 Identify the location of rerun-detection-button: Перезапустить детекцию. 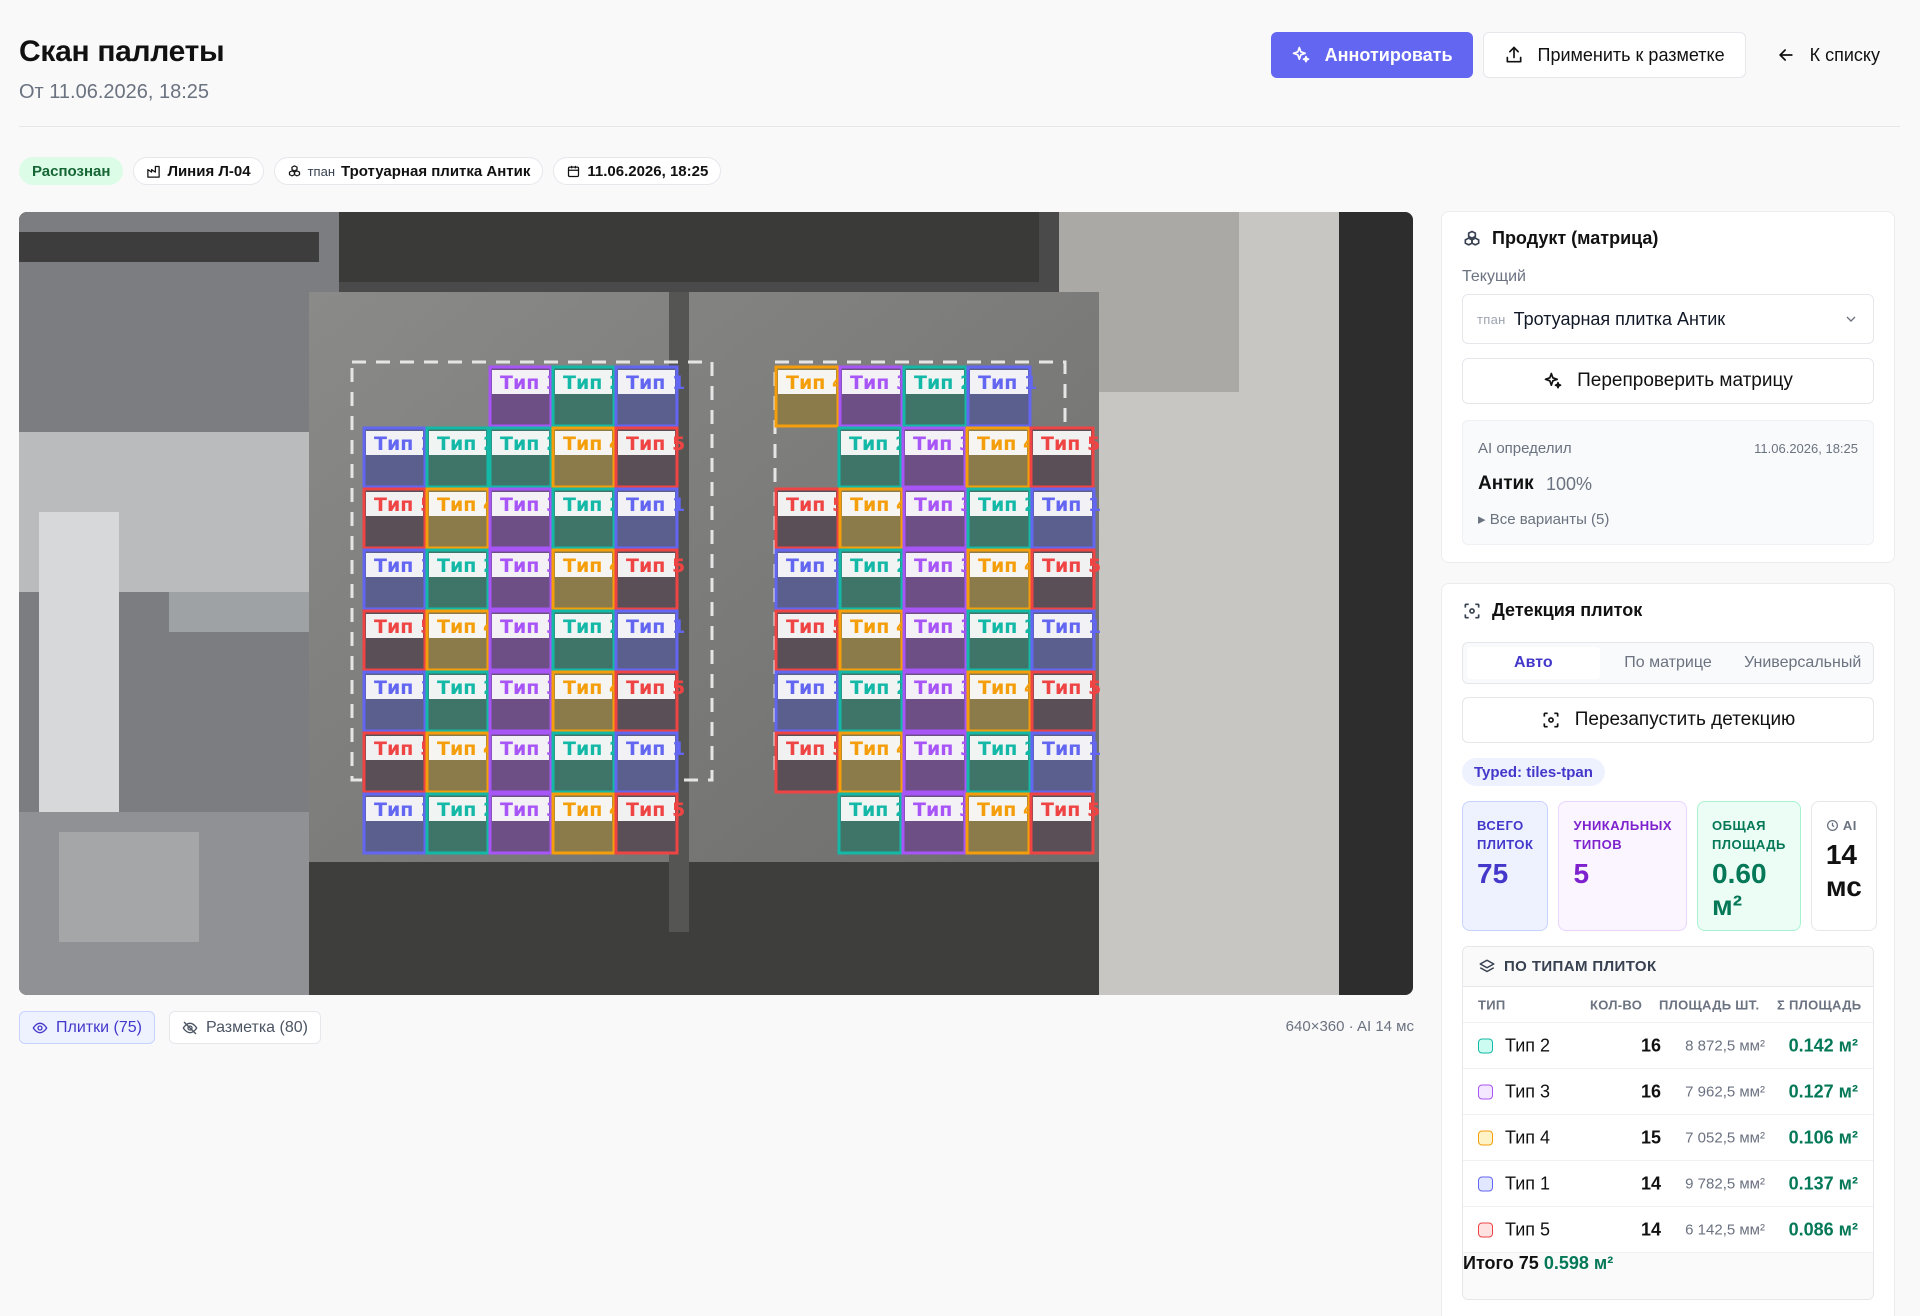
(1668, 720).